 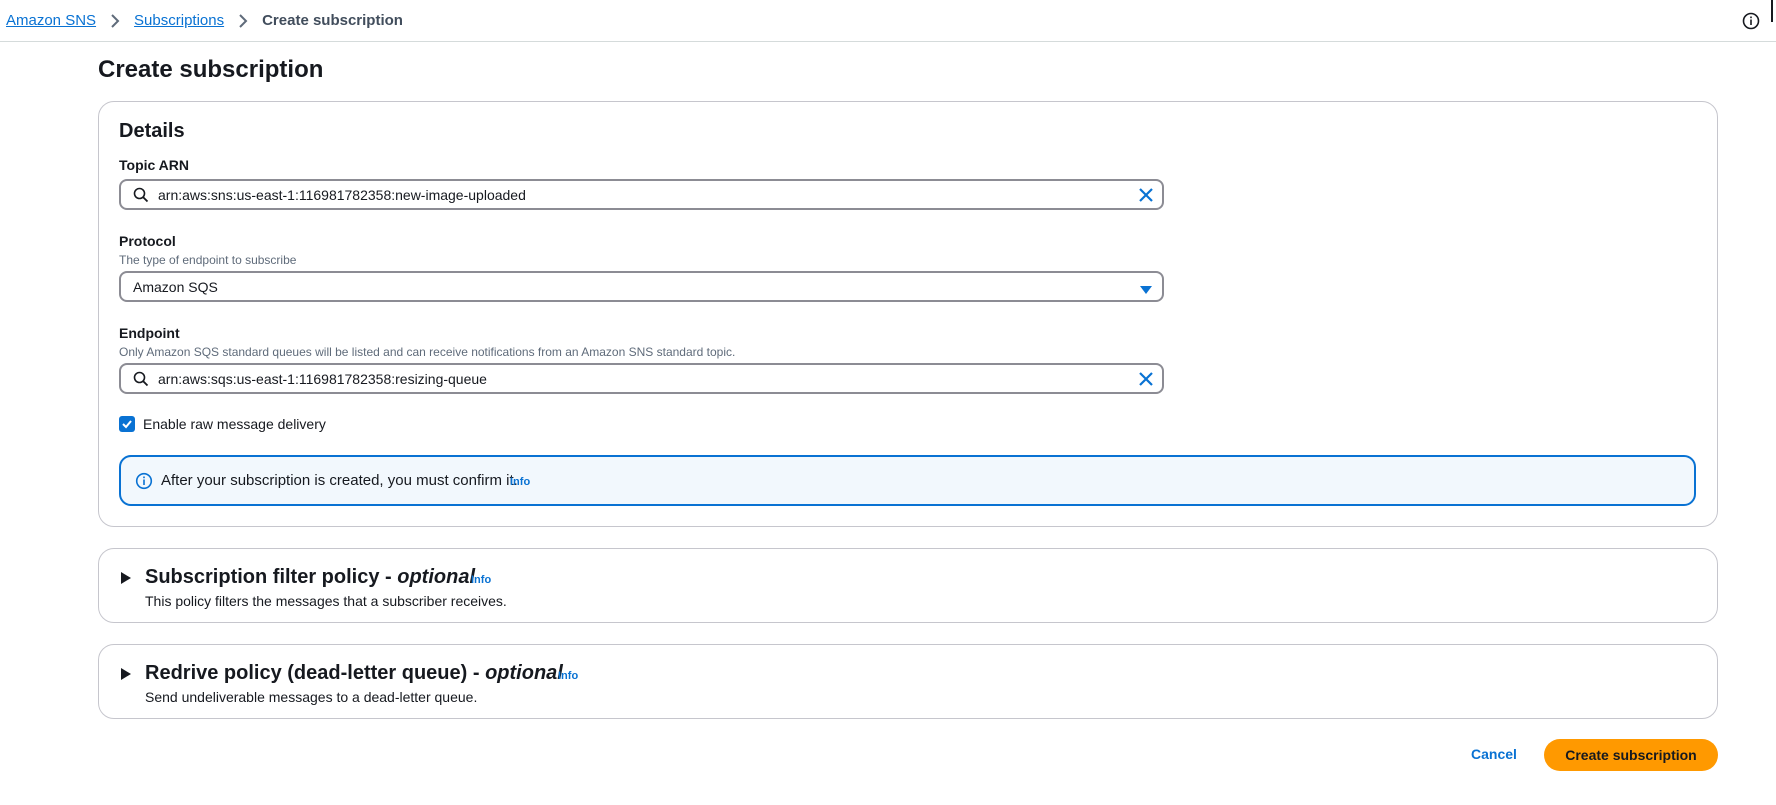 What do you see at coordinates (271, 577) in the screenshot?
I see `filter-policy-title-text: Subscription filter policy -` at bounding box center [271, 577].